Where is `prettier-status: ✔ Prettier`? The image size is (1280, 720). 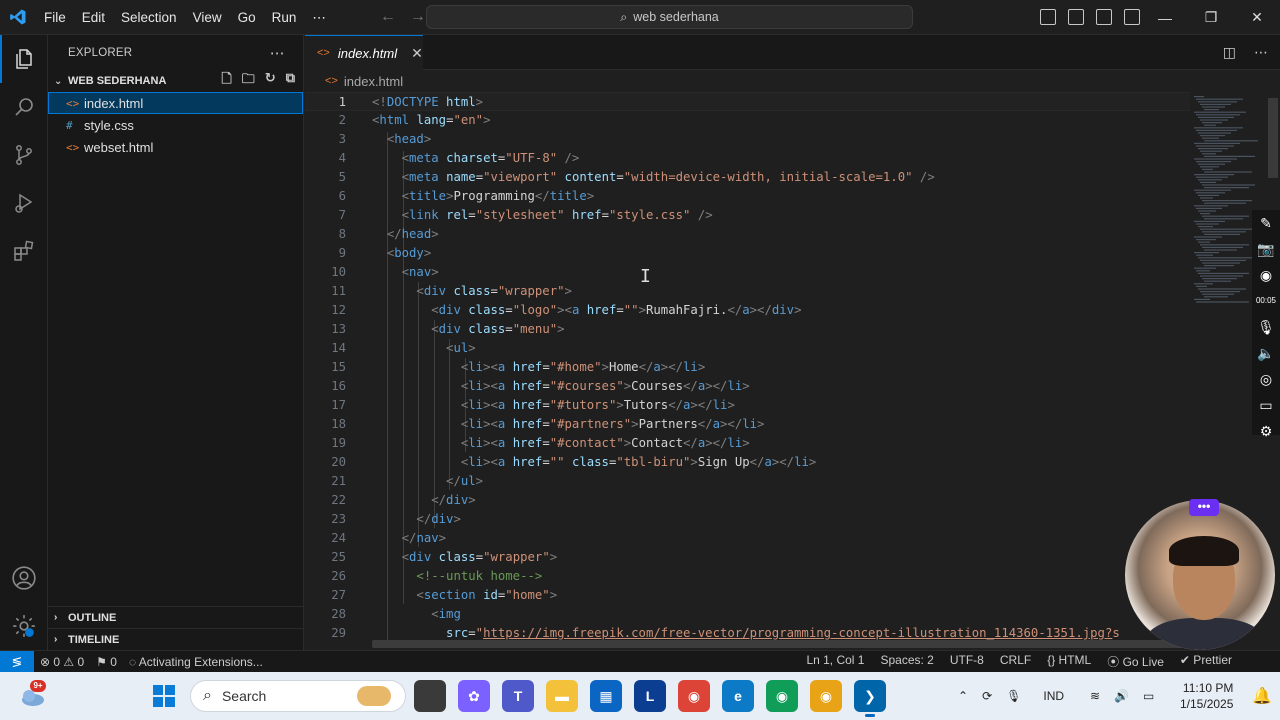
prettier-status: ✔ Prettier is located at coordinates (1206, 661).